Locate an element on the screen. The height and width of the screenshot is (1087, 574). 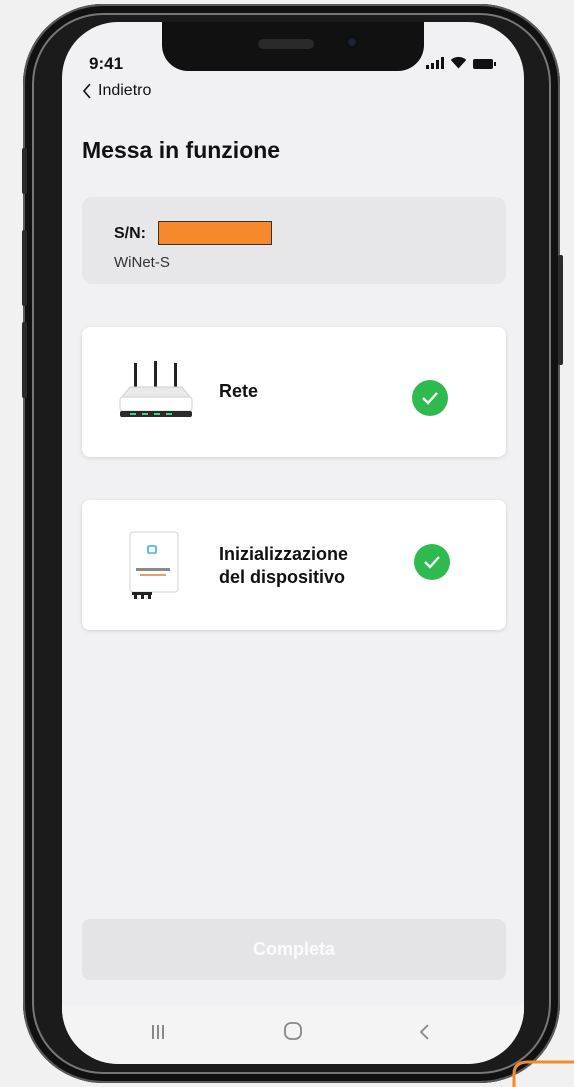
wifi-icon is located at coordinates (458, 62).